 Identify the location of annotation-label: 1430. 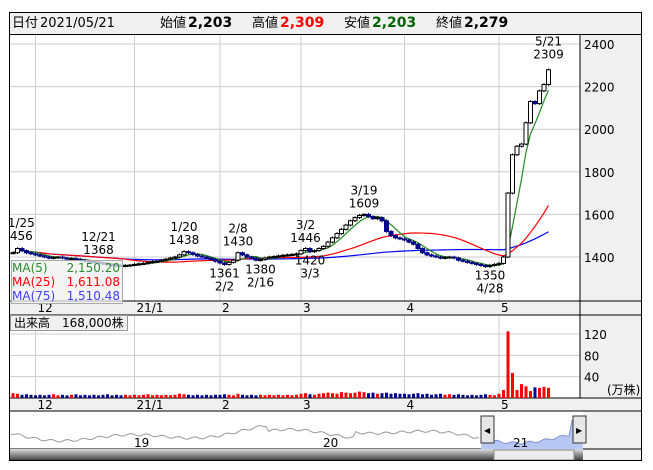
(238, 242).